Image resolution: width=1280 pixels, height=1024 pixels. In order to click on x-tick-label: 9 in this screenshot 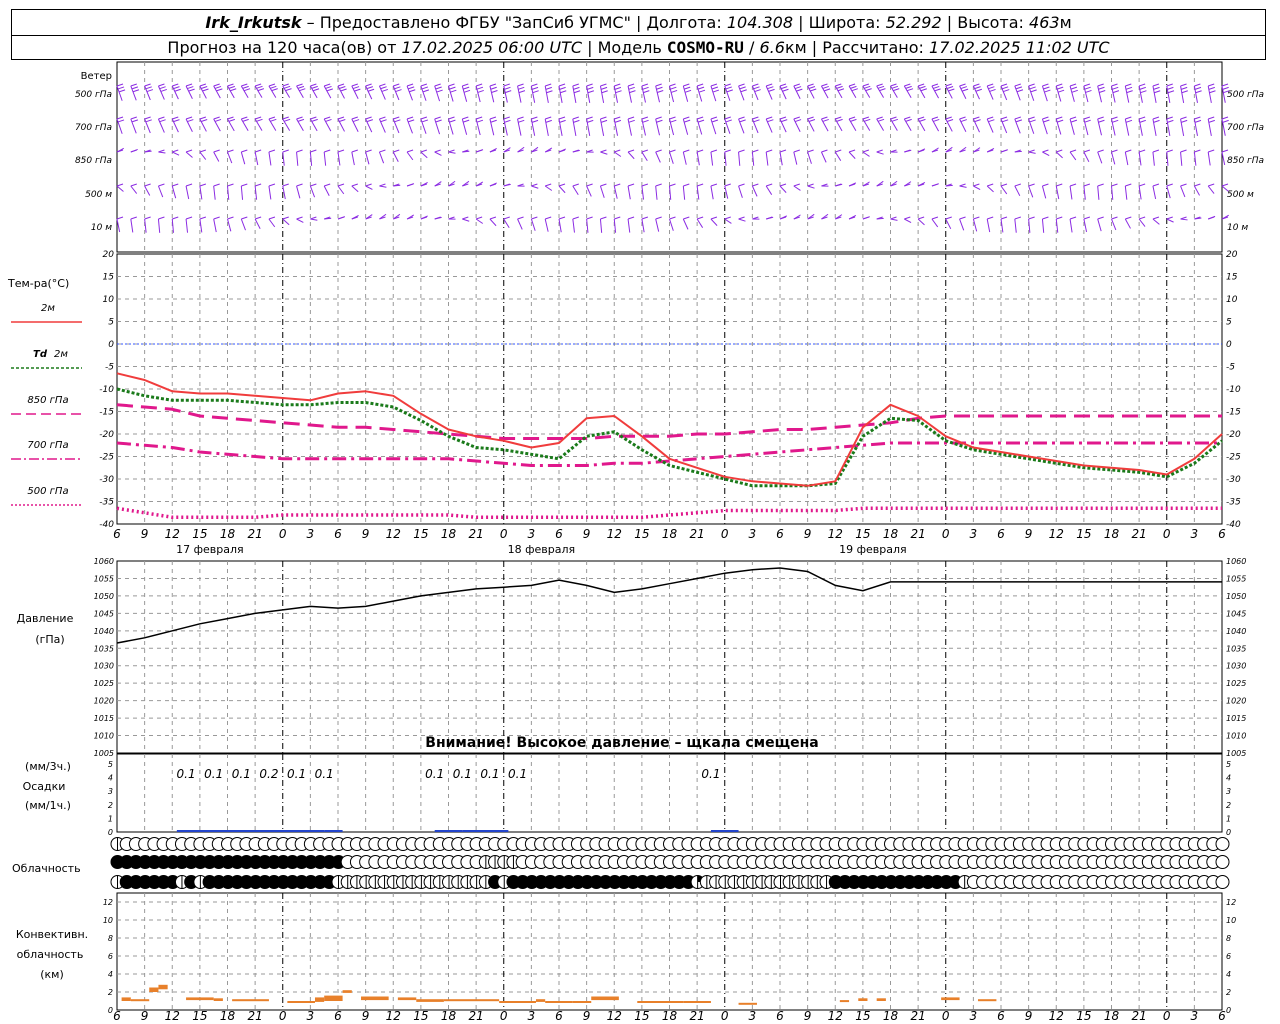, I will do `click(145, 534)`.